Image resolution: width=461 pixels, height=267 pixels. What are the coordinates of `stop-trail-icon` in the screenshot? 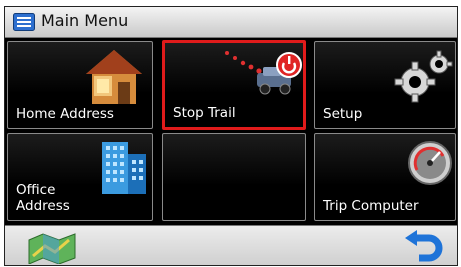 It's located at (263, 73).